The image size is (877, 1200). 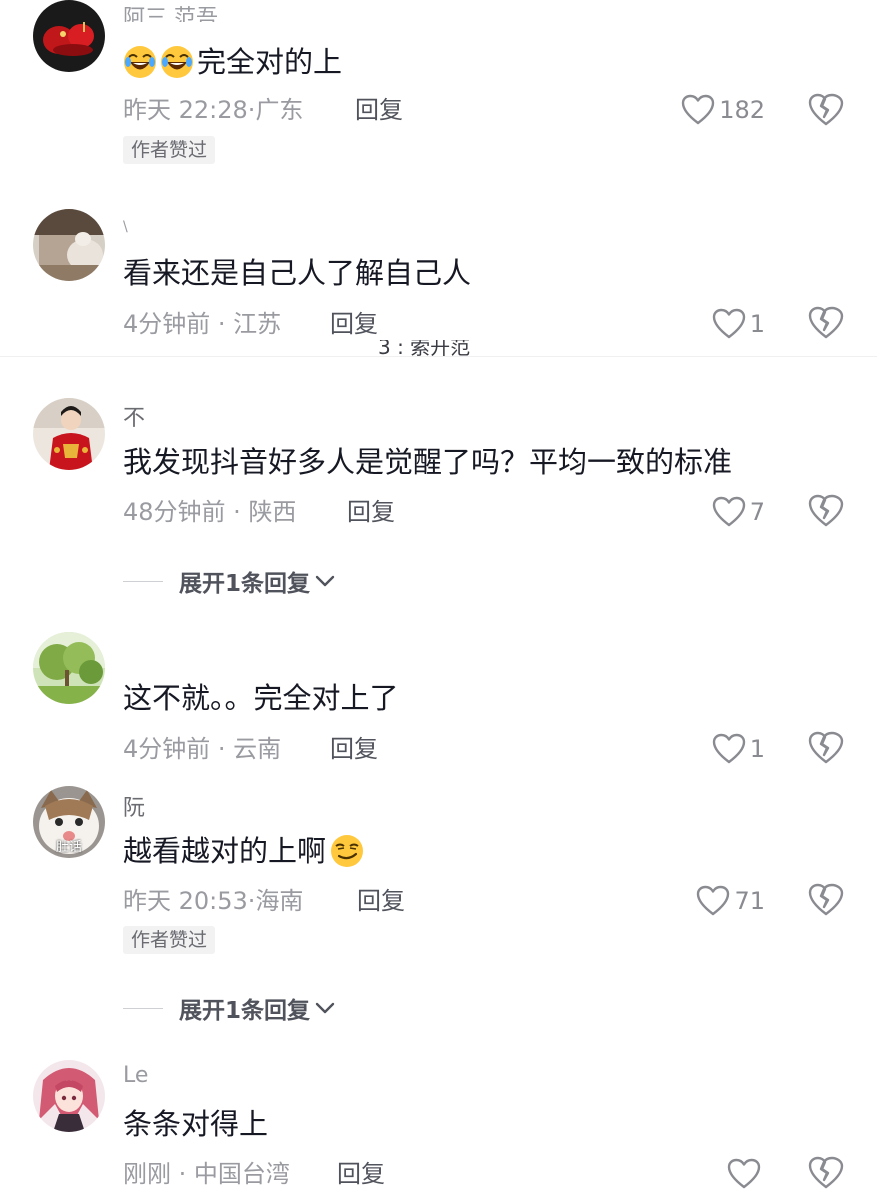 I want to click on comment-text-row: 越看越对的上啊, so click(x=243, y=851).